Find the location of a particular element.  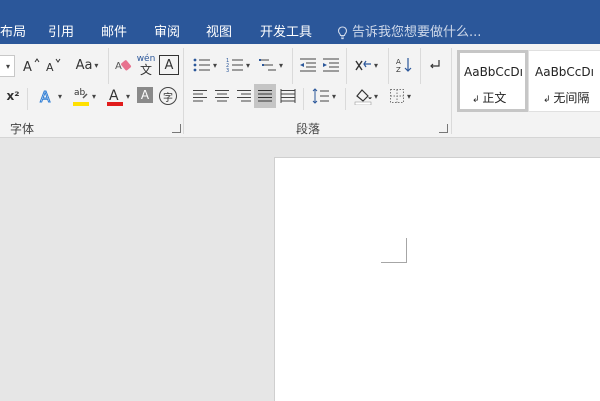

increase-indent-button is located at coordinates (331, 65).